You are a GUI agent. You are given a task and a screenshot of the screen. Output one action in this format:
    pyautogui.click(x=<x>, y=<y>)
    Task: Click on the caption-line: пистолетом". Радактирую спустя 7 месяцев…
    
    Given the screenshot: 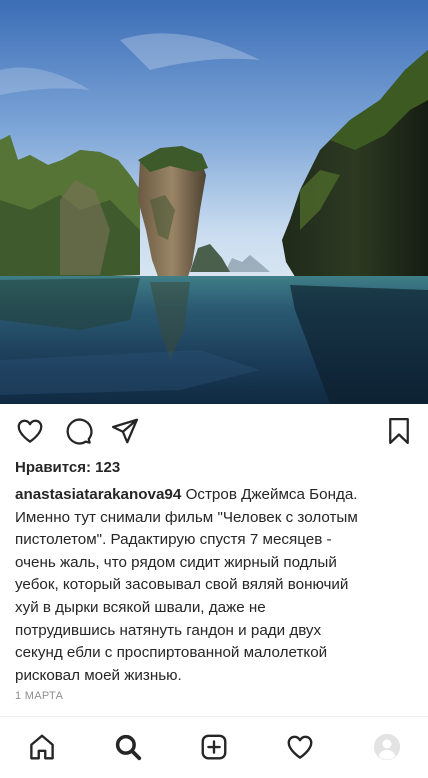 What is the action you would take?
    pyautogui.click(x=173, y=540)
    